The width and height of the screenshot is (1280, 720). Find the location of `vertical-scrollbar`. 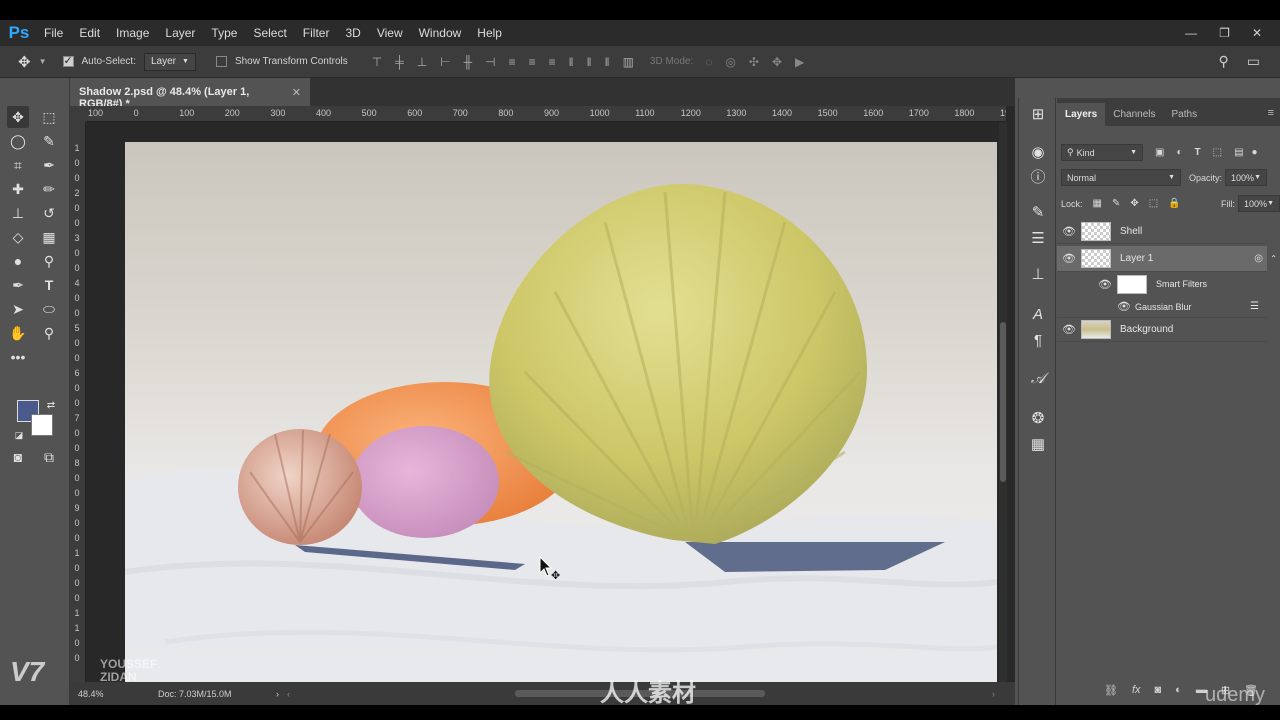

vertical-scrollbar is located at coordinates (1003, 402).